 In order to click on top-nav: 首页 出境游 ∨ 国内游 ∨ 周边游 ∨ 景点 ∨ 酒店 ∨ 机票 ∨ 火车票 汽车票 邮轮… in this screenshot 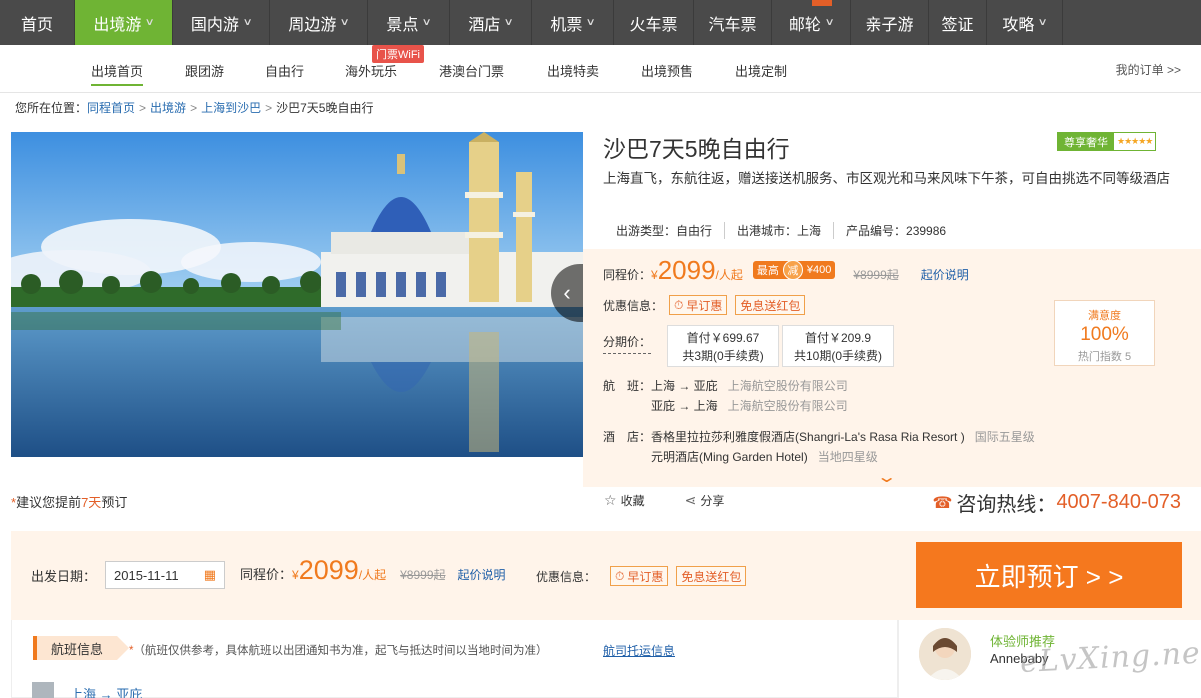, I will do `click(600, 22)`.